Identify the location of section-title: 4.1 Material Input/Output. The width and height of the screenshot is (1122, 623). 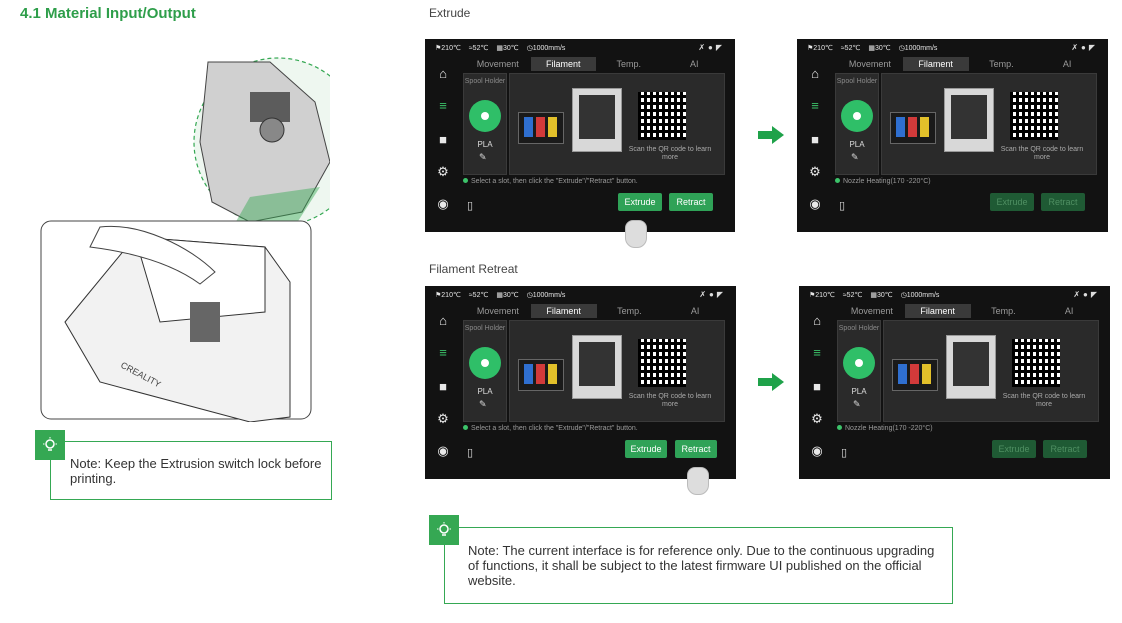
(108, 13).